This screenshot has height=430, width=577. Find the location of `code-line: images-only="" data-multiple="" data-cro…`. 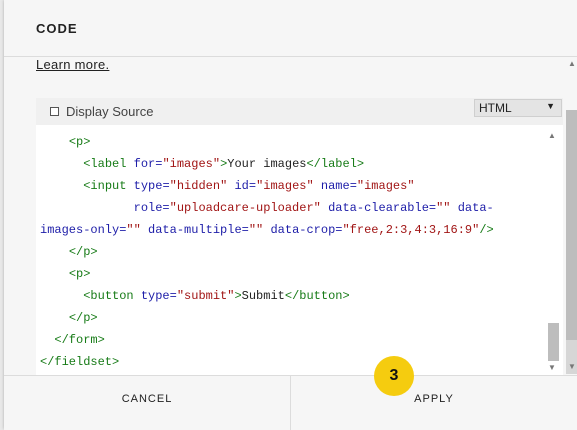

code-line: images-only="" data-multiple="" data-cro… is located at coordinates (295, 230).